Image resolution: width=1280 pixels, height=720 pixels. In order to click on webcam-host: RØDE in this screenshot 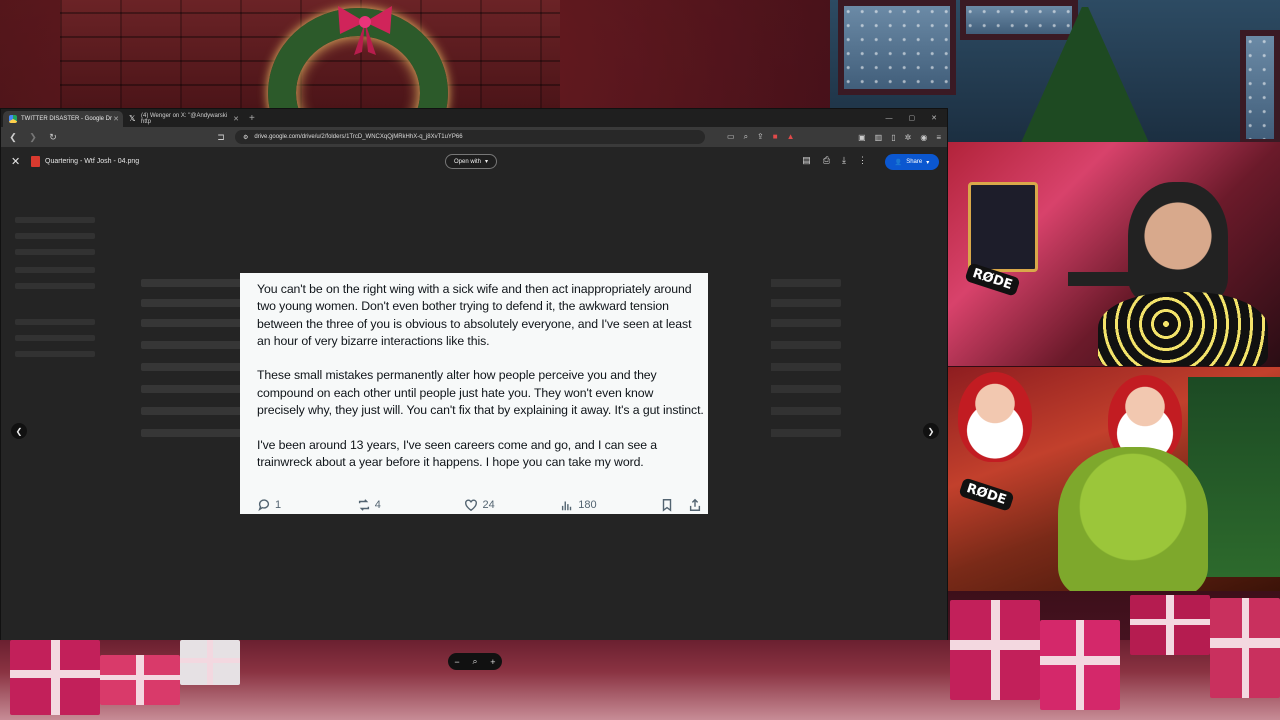, I will do `click(1114, 254)`.